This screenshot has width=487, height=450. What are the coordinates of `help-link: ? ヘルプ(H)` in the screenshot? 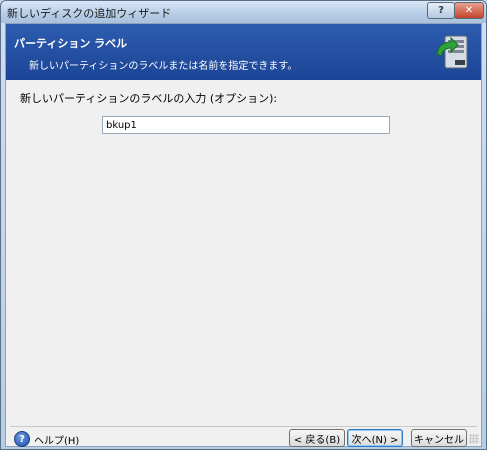 It's located at (46, 439).